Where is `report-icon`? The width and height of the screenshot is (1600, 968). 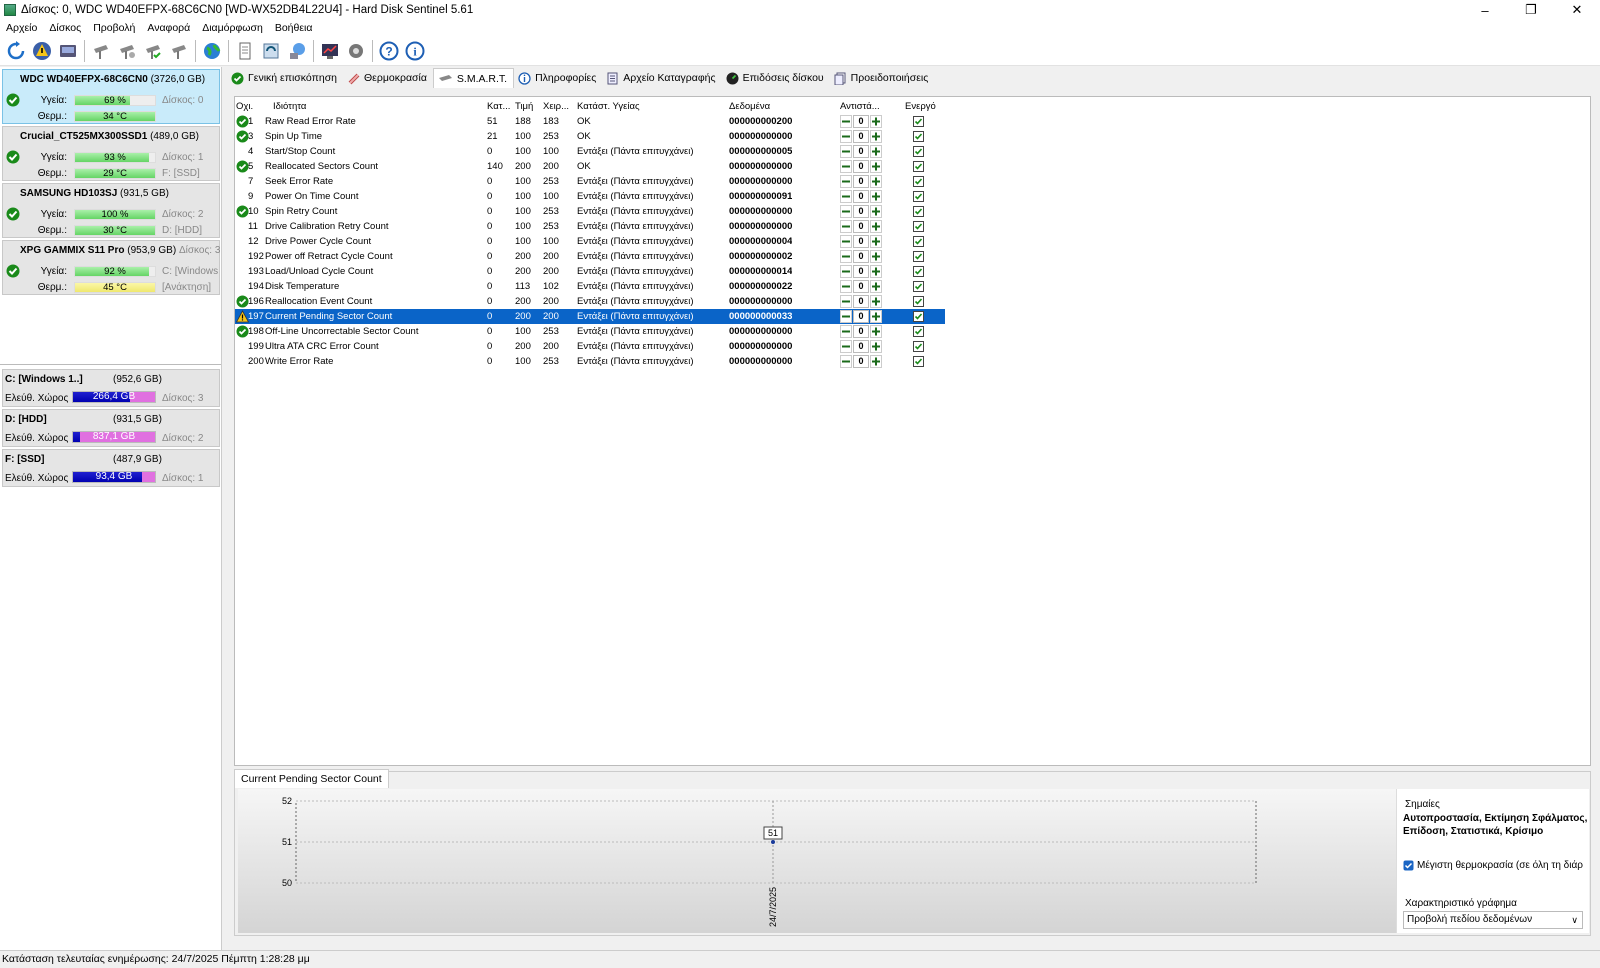
report-icon is located at coordinates (68, 51).